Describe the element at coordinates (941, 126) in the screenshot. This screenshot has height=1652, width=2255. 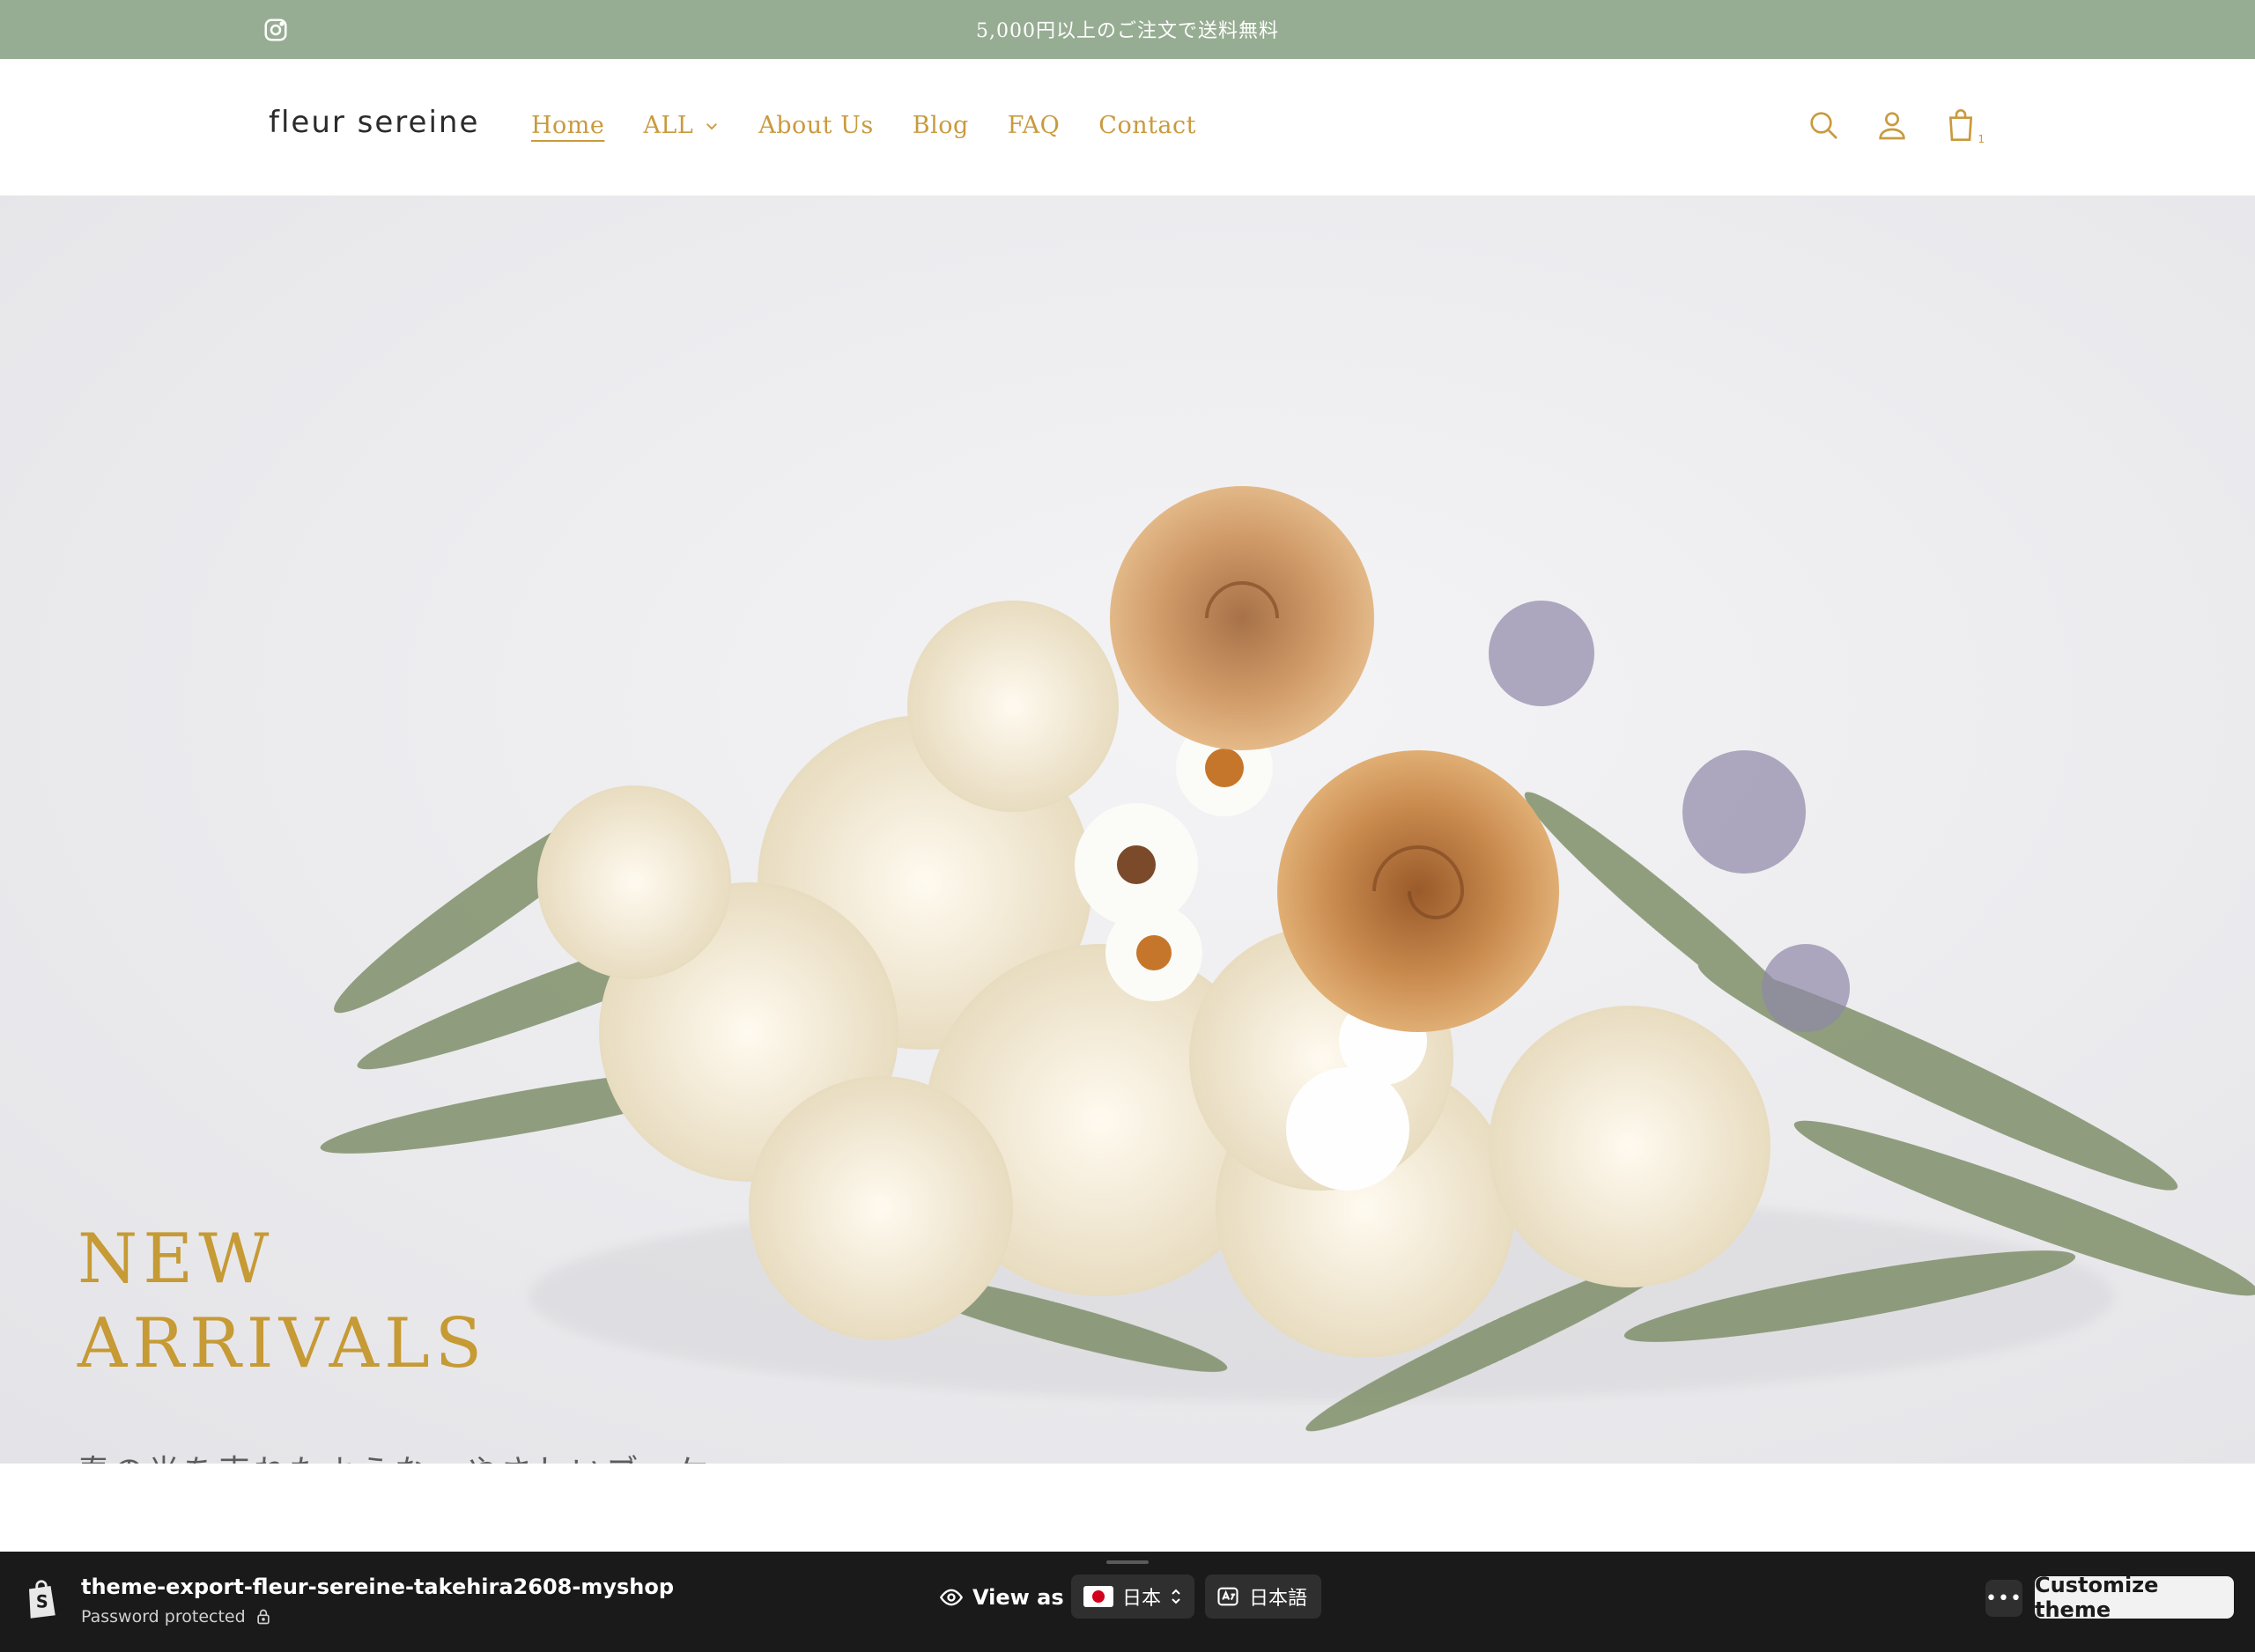
I see `nav-blog: Blog` at that location.